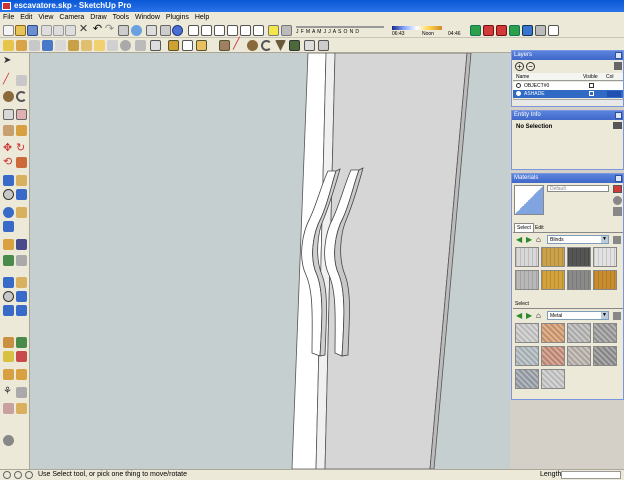 This screenshot has width=624, height=480. Describe the element at coordinates (232, 30) in the screenshot. I see `right-view-icon` at that location.